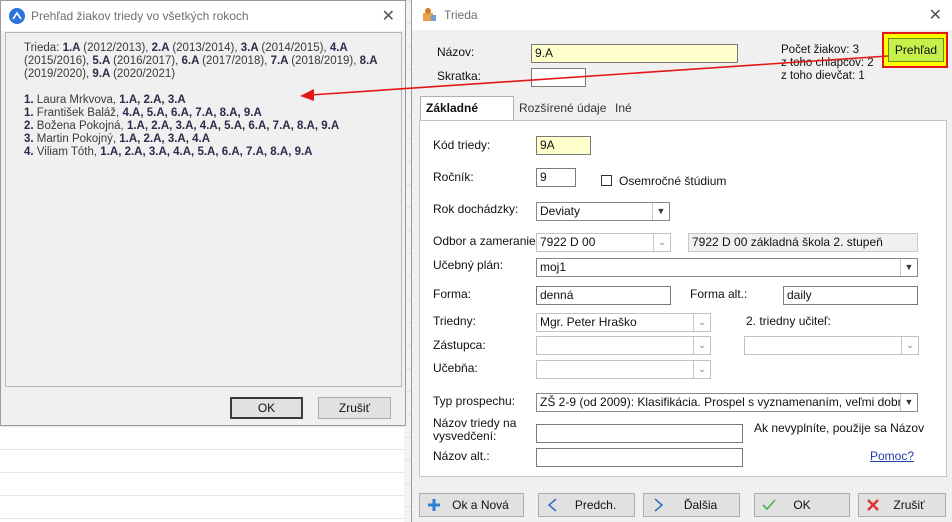  What do you see at coordinates (594, 78) in the screenshot?
I see `annotation-arrow` at bounding box center [594, 78].